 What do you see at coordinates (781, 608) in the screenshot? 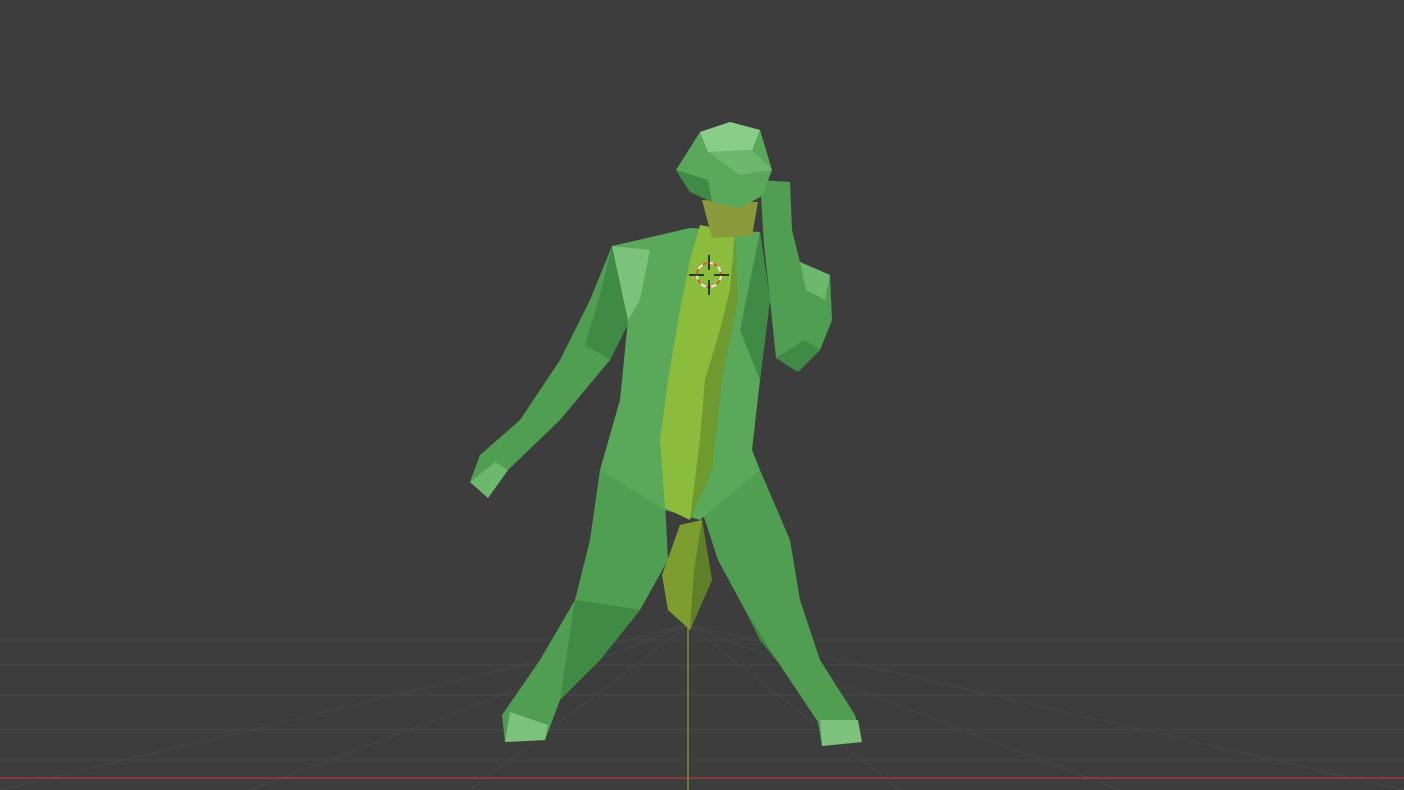
I see `right-leg` at bounding box center [781, 608].